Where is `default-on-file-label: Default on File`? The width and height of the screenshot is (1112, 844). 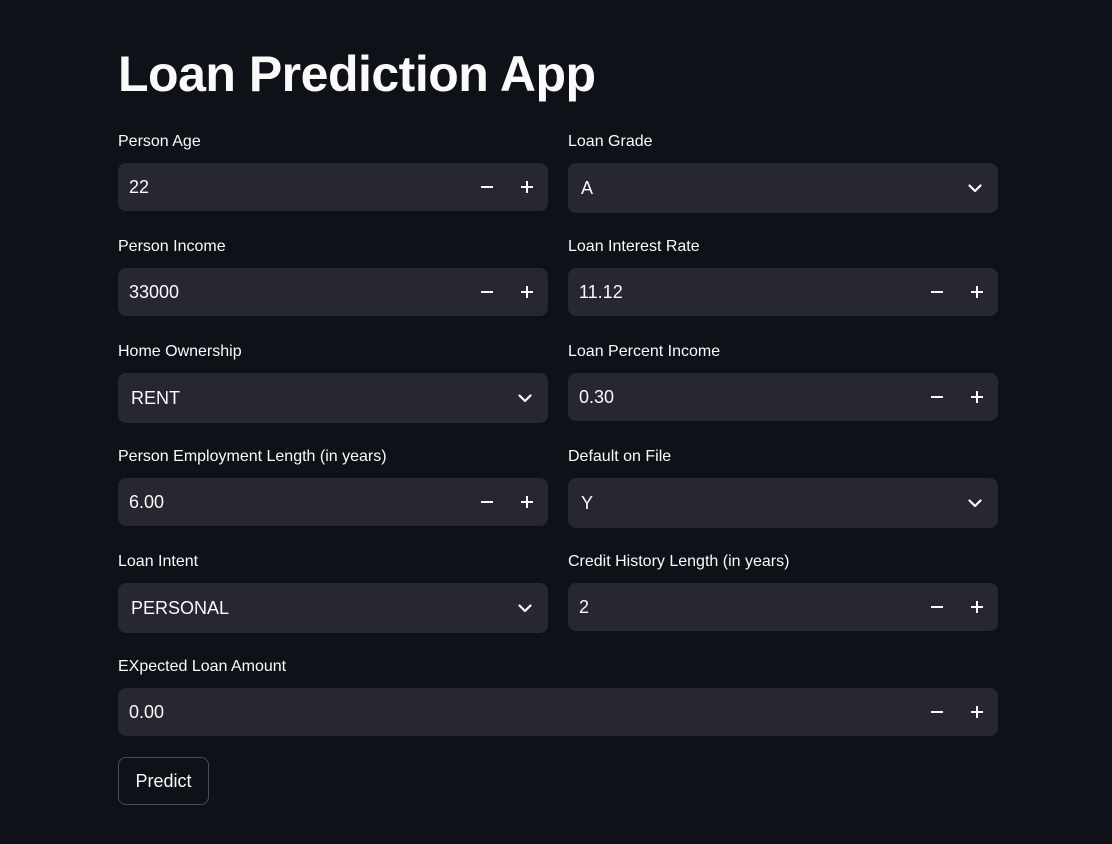
default-on-file-label: Default on File is located at coordinates (620, 456).